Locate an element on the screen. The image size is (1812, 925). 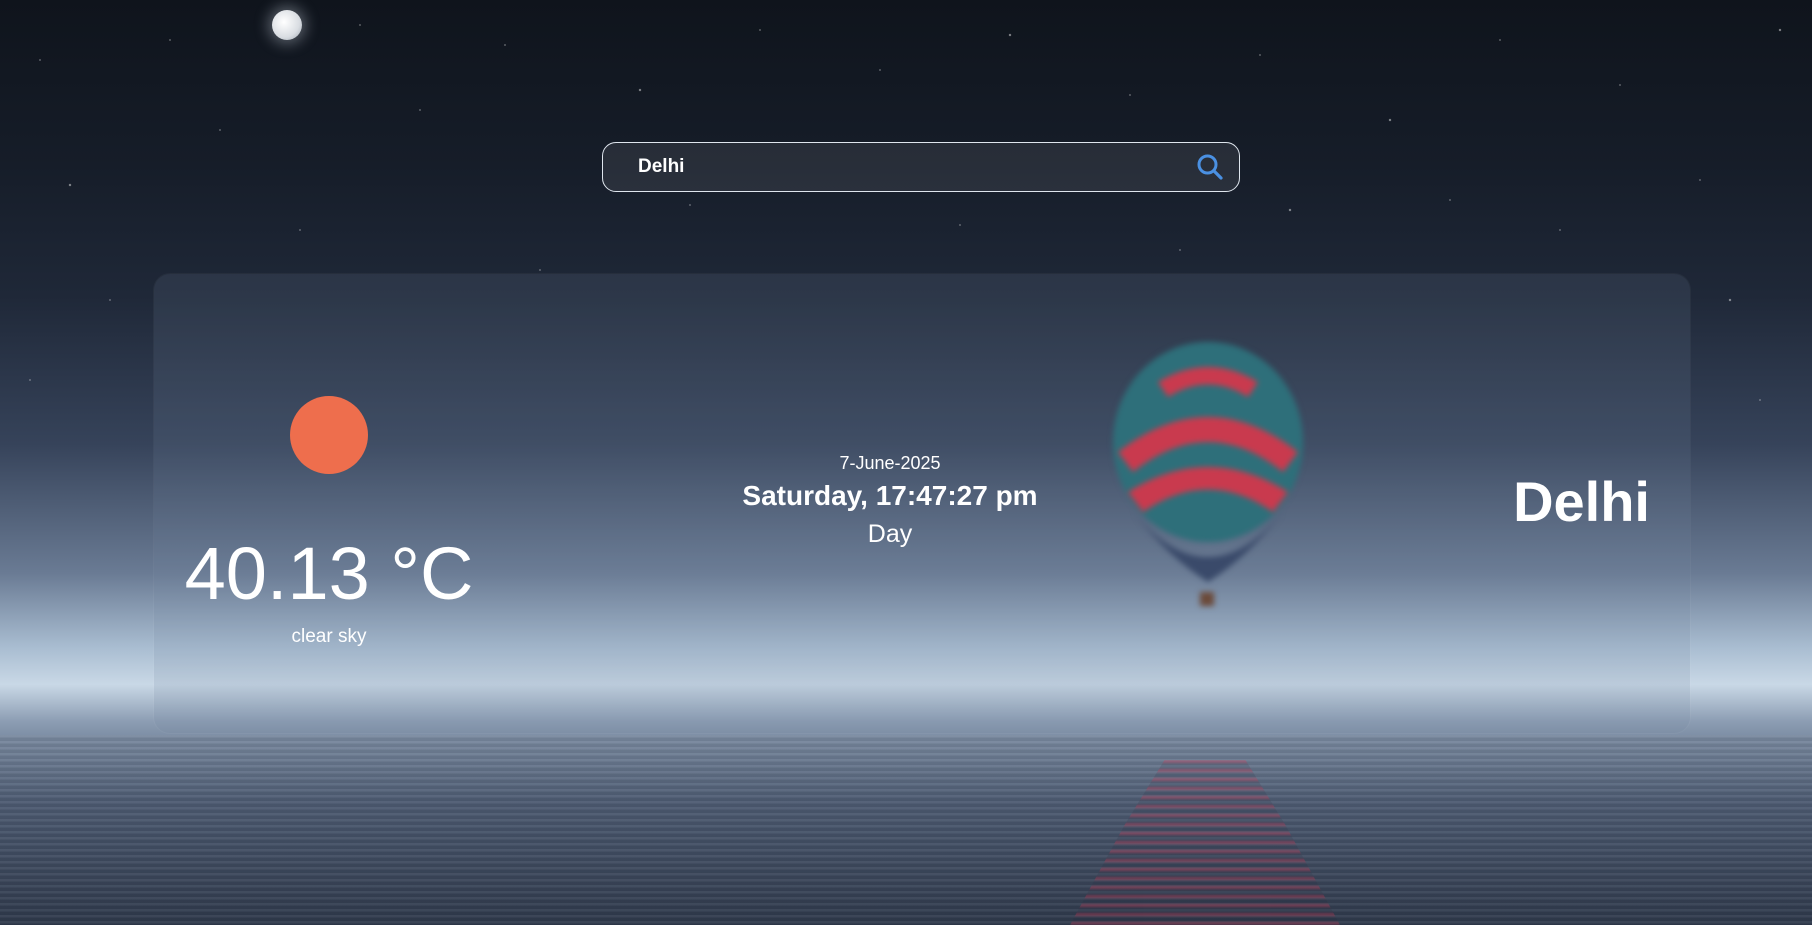
city-name: Delhi is located at coordinates (1581, 501).